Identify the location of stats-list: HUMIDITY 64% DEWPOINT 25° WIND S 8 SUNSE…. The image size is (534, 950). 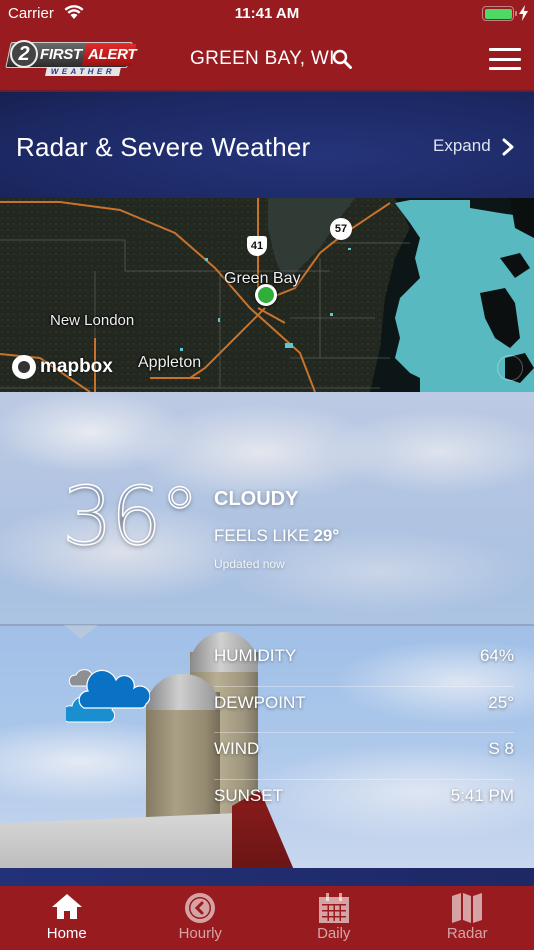
(364, 733).